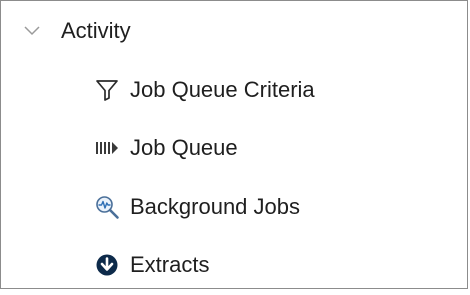 The height and width of the screenshot is (295, 470). I want to click on menu-item-label: Job Queue, so click(184, 147).